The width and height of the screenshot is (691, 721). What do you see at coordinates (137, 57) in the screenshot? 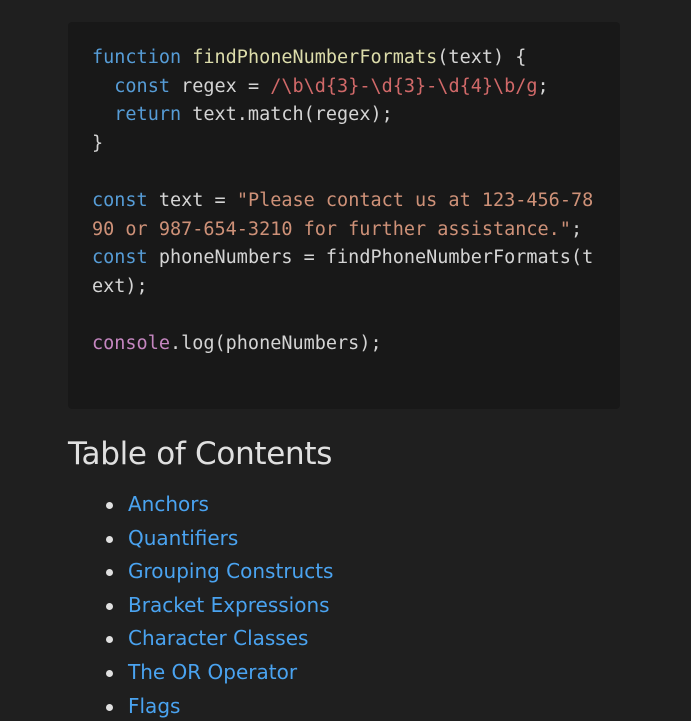
I see `code-keyword: function` at bounding box center [137, 57].